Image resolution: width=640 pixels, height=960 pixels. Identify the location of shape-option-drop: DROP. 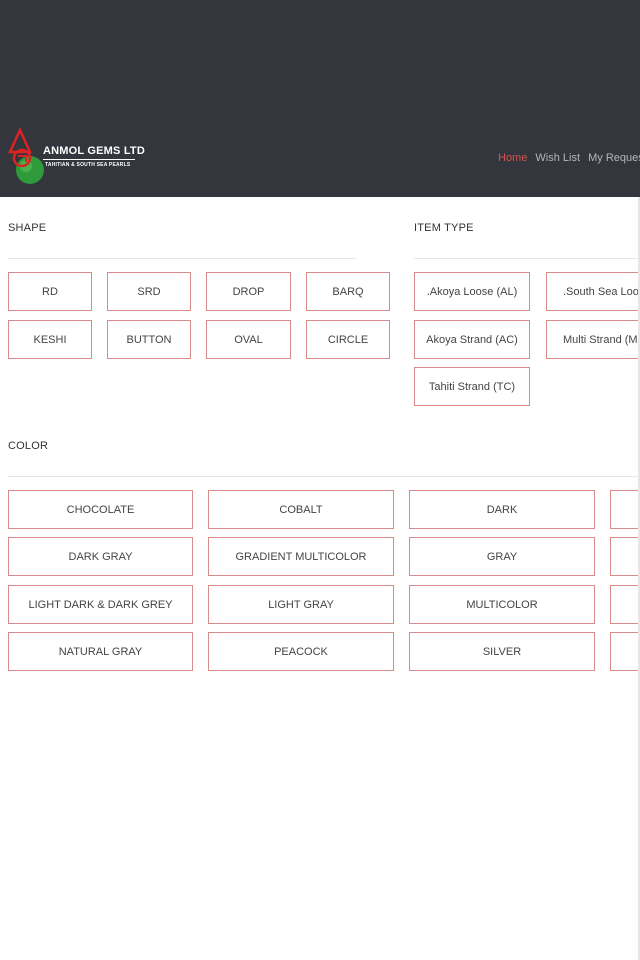
(248, 291).